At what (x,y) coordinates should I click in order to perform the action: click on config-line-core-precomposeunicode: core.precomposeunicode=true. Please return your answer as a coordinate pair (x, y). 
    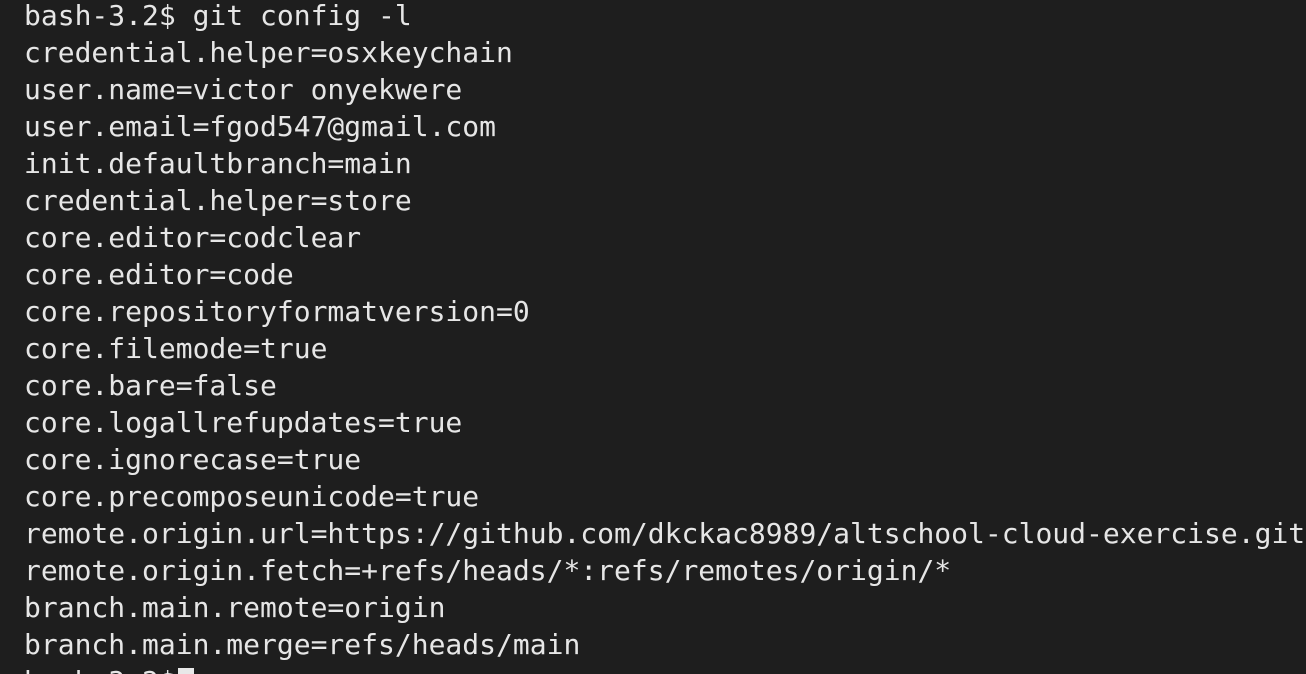
    Looking at the image, I should click on (252, 496).